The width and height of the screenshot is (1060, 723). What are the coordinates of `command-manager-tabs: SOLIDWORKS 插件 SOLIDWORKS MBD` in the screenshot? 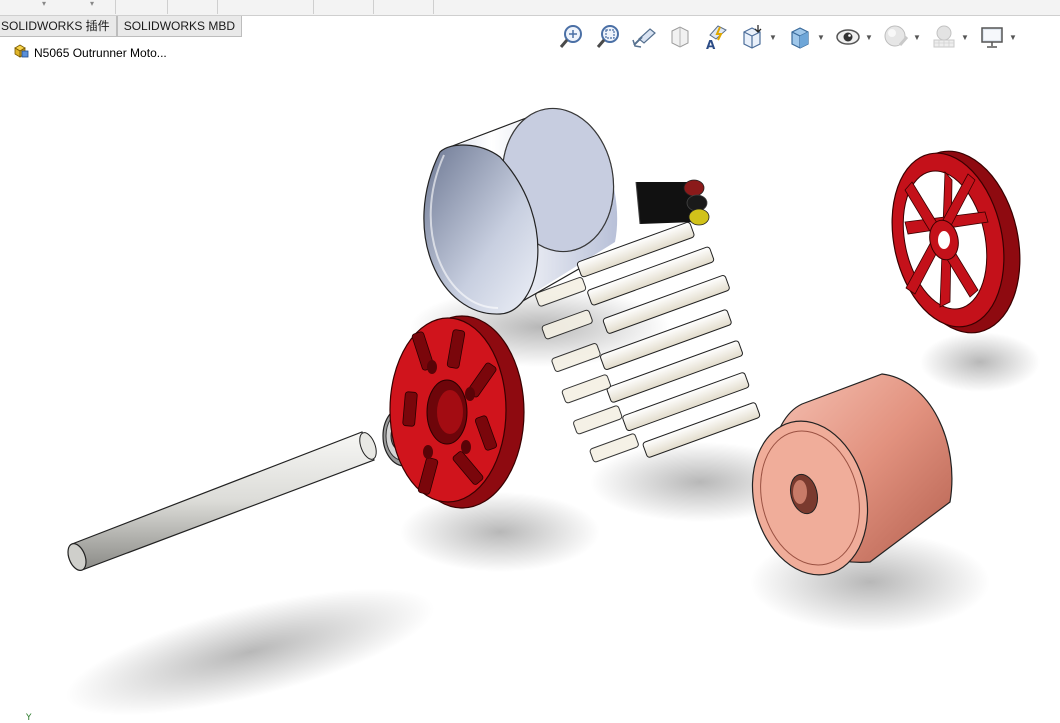 It's located at (121, 26).